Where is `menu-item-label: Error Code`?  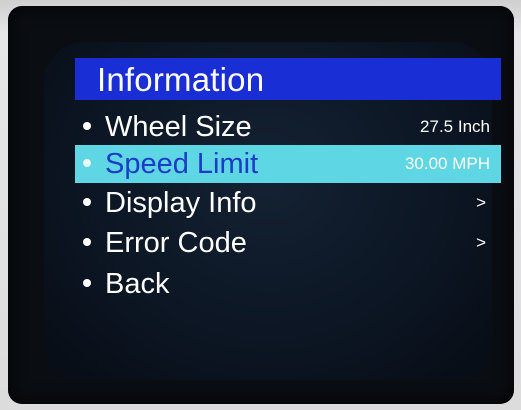
menu-item-label: Error Code is located at coordinates (176, 243).